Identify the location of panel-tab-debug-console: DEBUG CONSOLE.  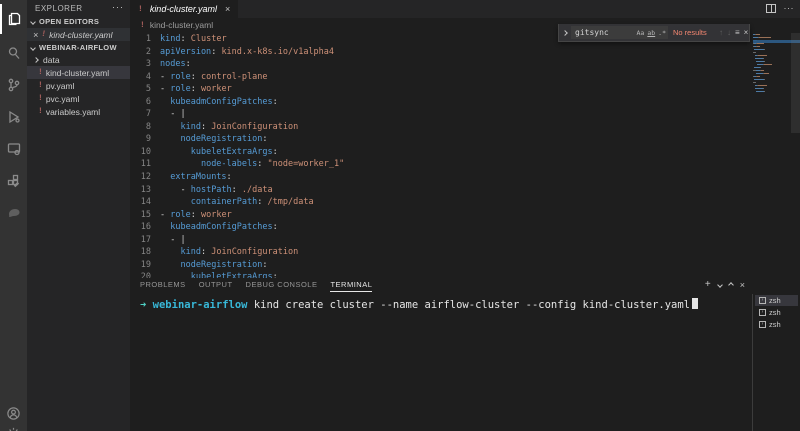
(282, 286).